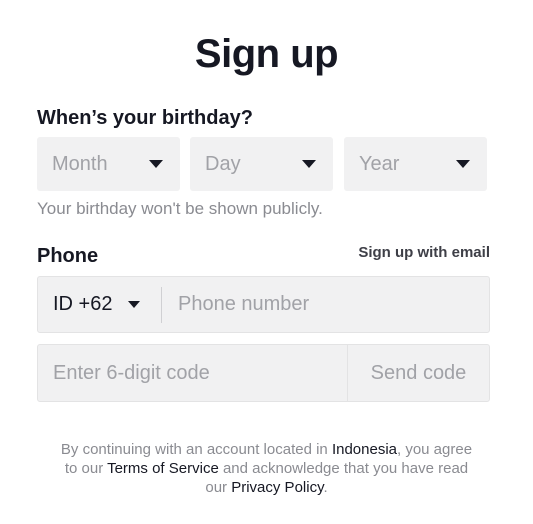  Describe the element at coordinates (145, 118) in the screenshot. I see `birthday-label: When’s your birthday?` at that location.